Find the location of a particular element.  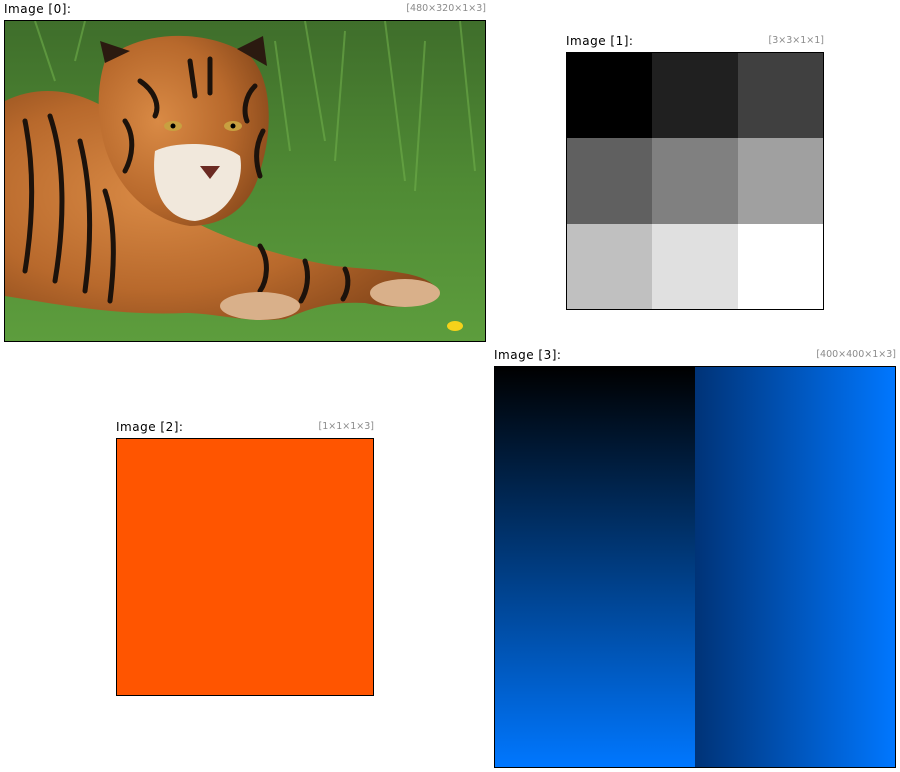

image-dimensions: [1×1×1×3] is located at coordinates (346, 426).